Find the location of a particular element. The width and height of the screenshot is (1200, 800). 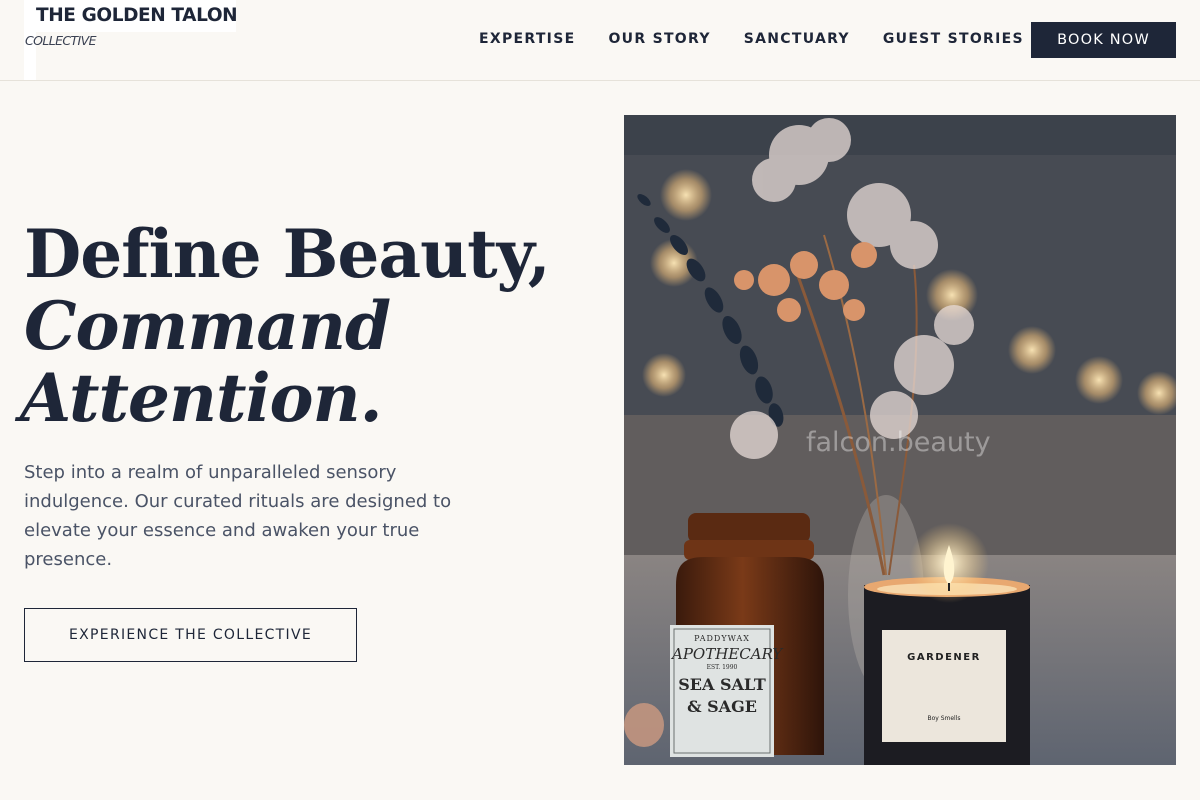

candle-maker: Boy Smells is located at coordinates (944, 718).